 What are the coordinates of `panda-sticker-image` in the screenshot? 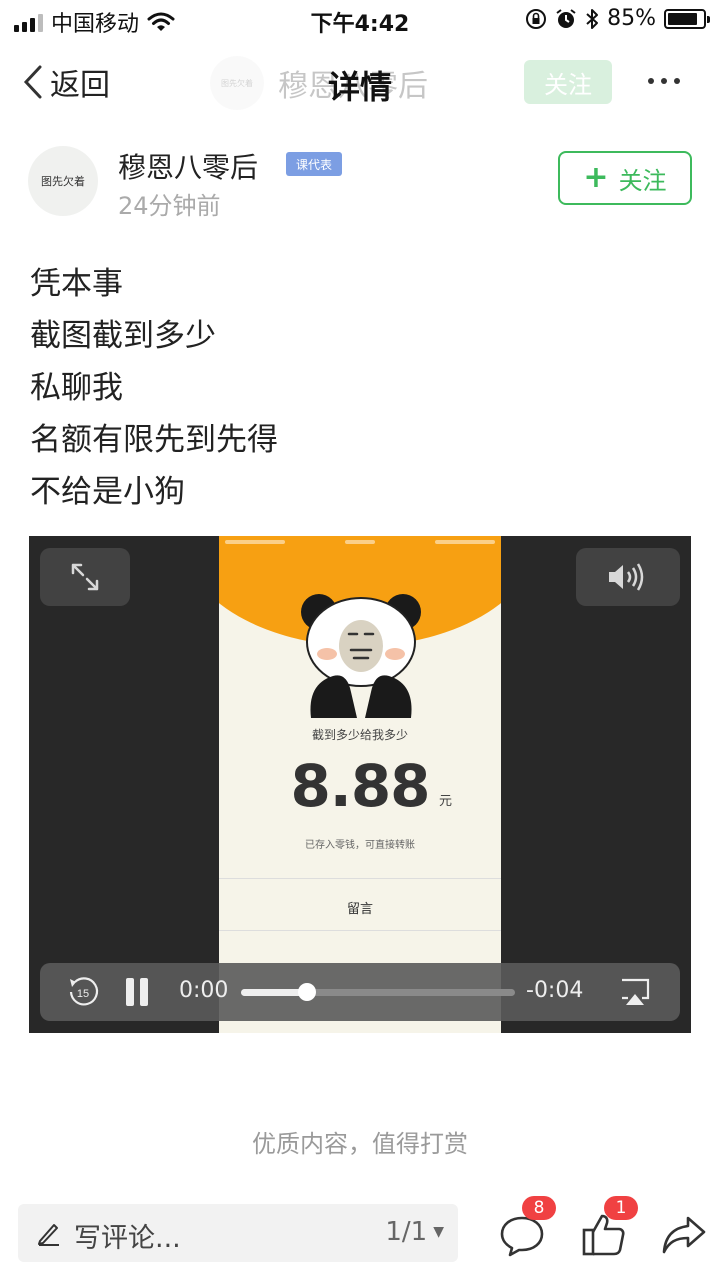 It's located at (361, 656).